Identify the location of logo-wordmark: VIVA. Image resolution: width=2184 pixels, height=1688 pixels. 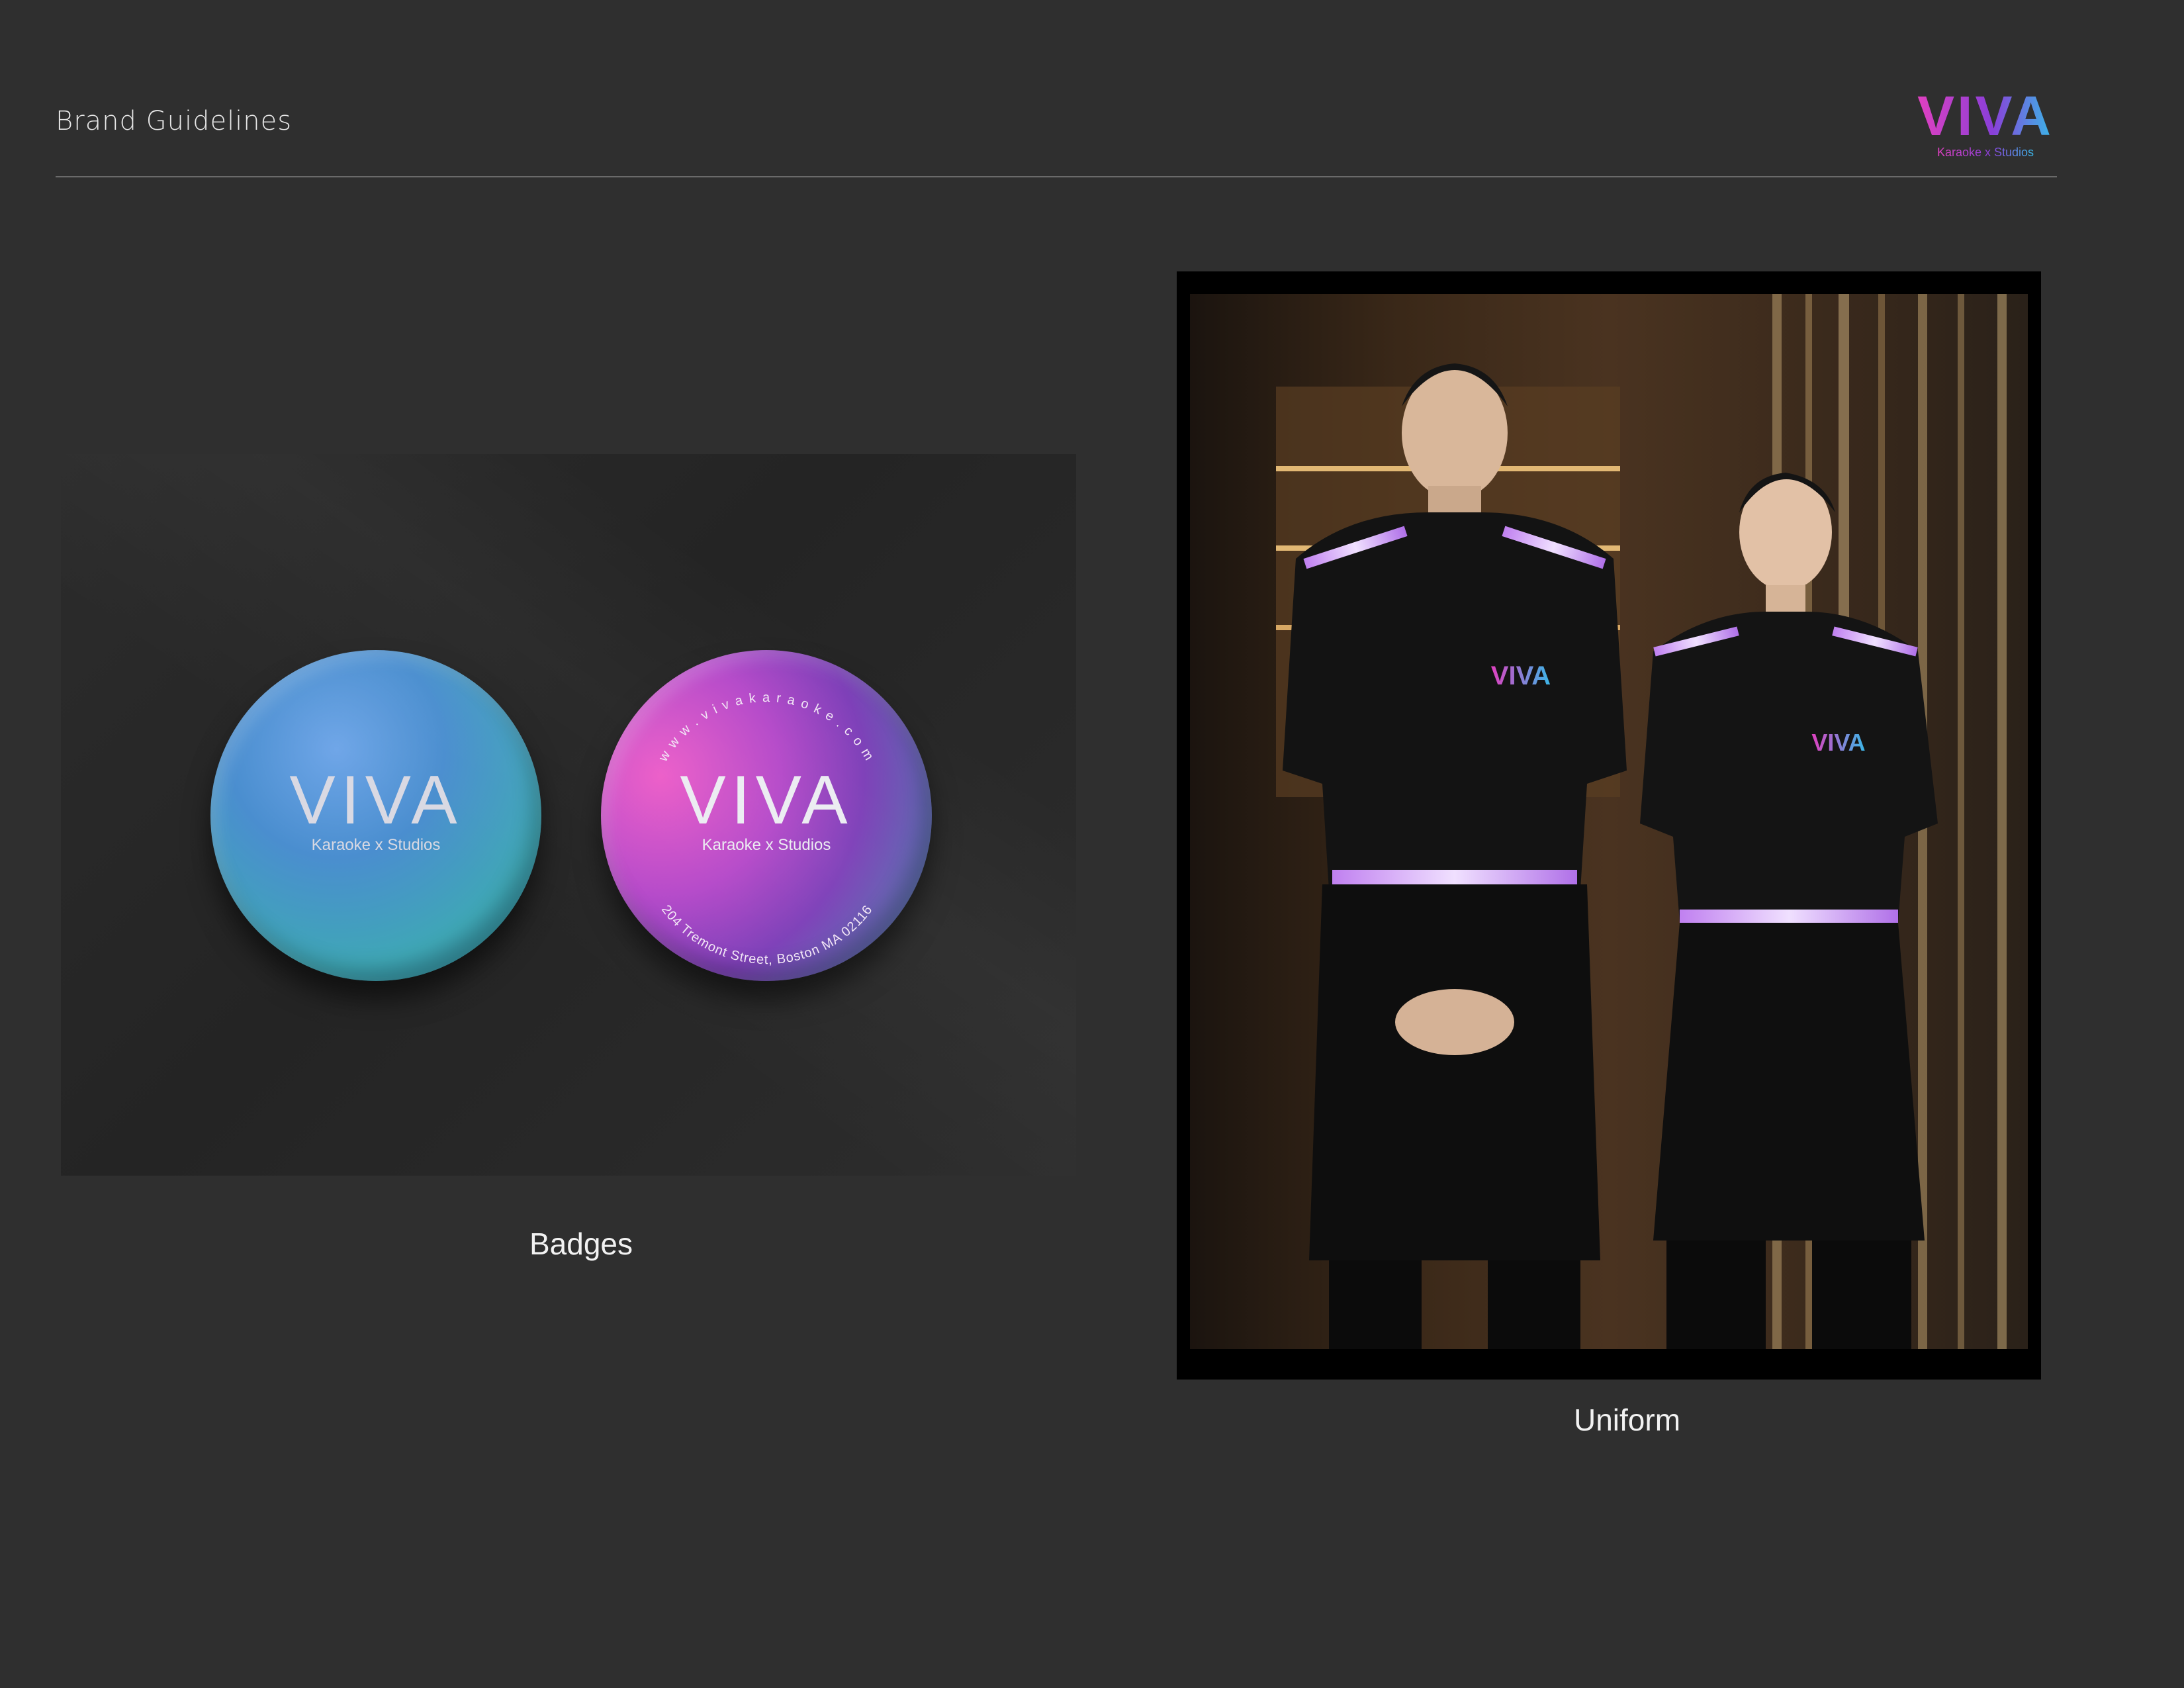
(1985, 117).